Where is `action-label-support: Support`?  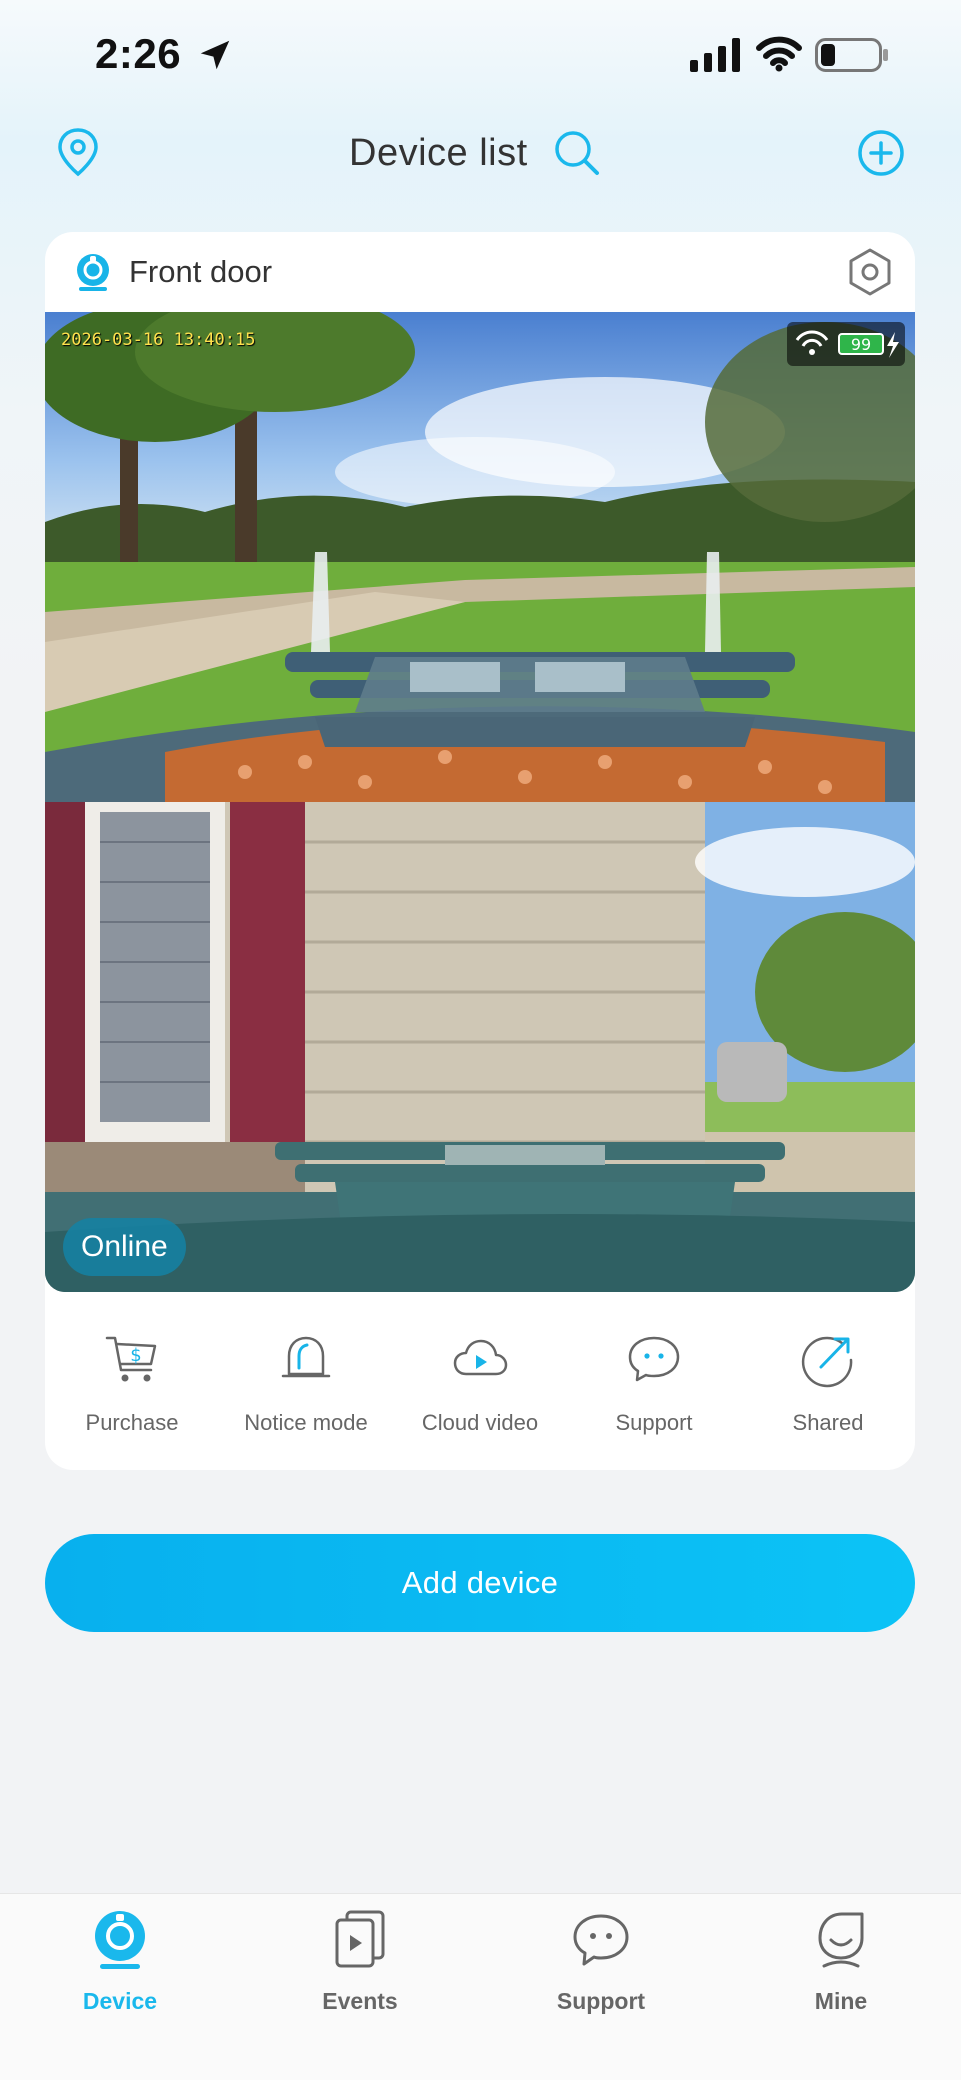
action-label-support: Support is located at coordinates (654, 1422).